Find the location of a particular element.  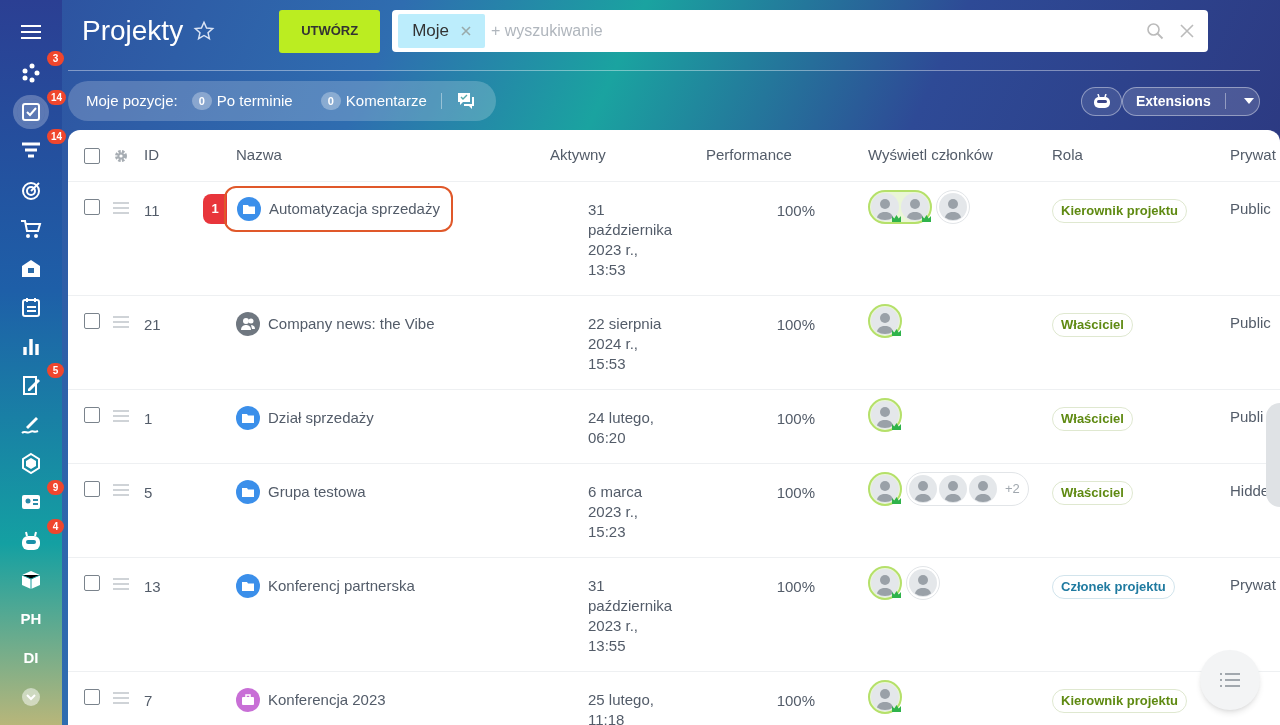

chevron-down-icon is located at coordinates (31, 697).